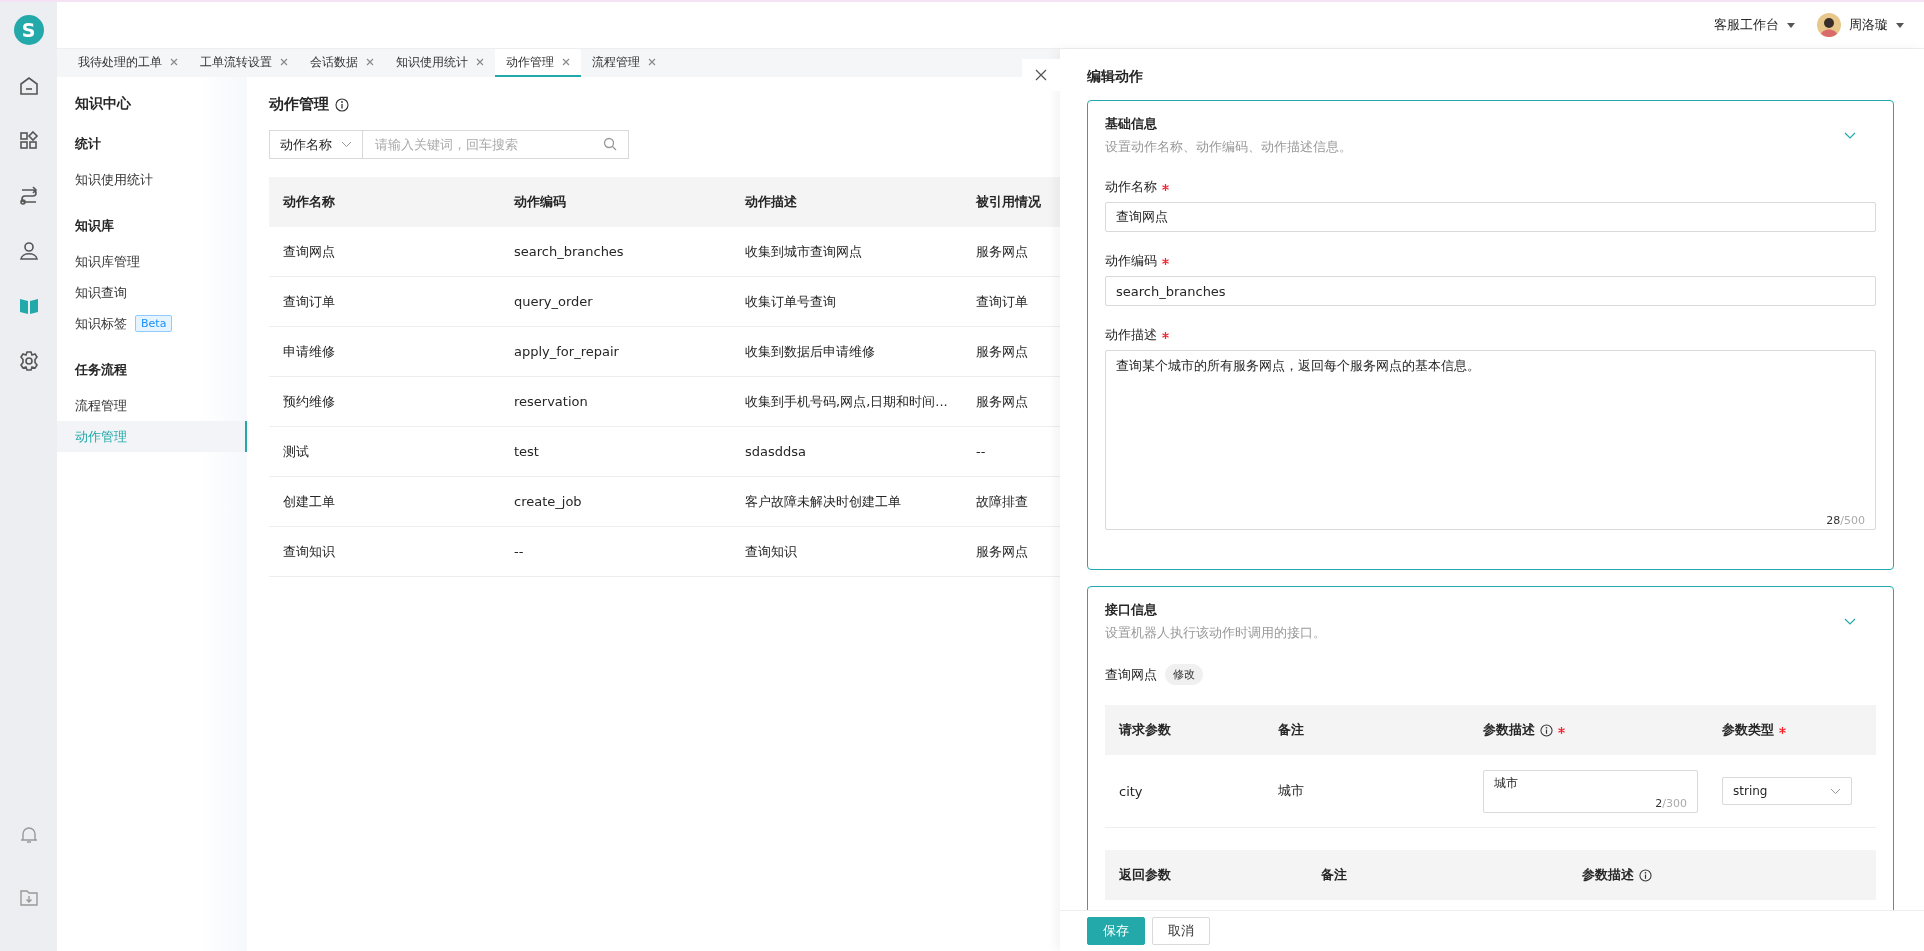 The image size is (1924, 951). I want to click on section-subtitle: 设置机器人执行该动作时调用的接口。, so click(1215, 633).